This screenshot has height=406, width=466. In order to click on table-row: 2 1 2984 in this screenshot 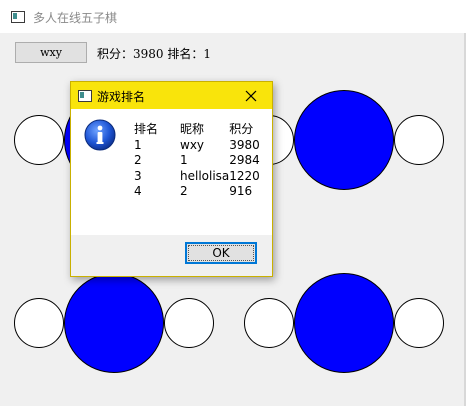, I will do `click(197, 161)`.